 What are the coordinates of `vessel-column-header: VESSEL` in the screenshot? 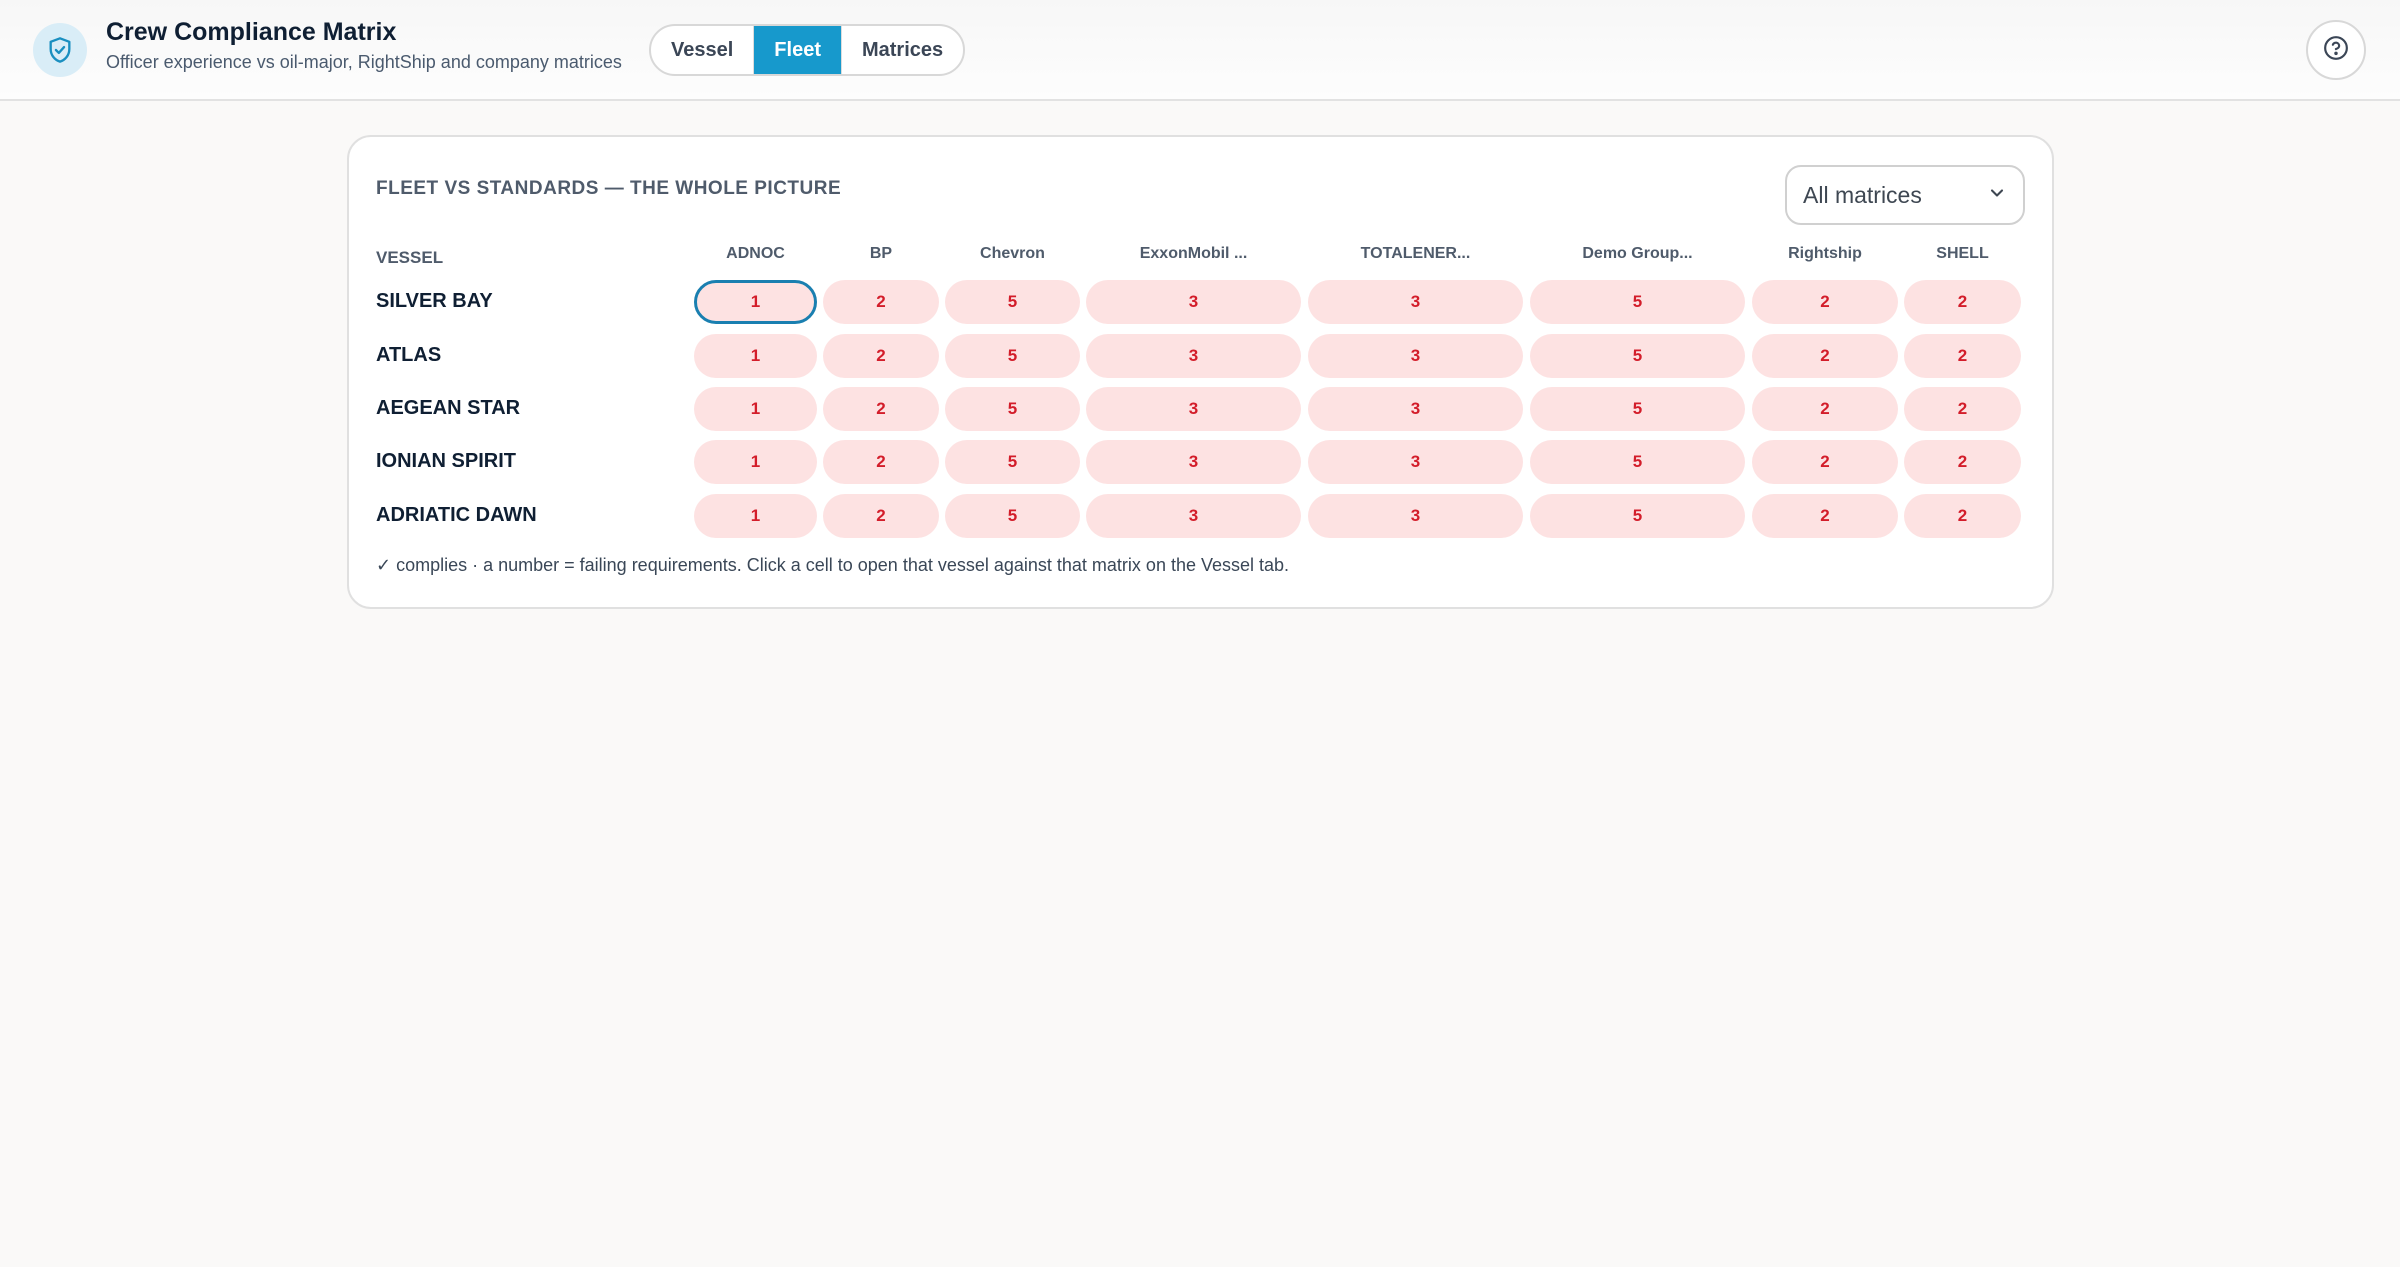 It's located at (410, 257).